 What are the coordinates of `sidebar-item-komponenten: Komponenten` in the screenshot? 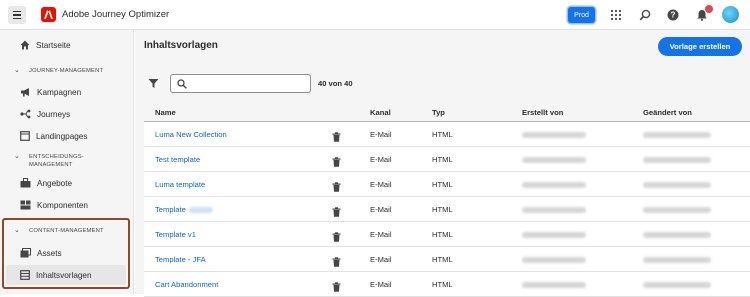 It's located at (54, 205).